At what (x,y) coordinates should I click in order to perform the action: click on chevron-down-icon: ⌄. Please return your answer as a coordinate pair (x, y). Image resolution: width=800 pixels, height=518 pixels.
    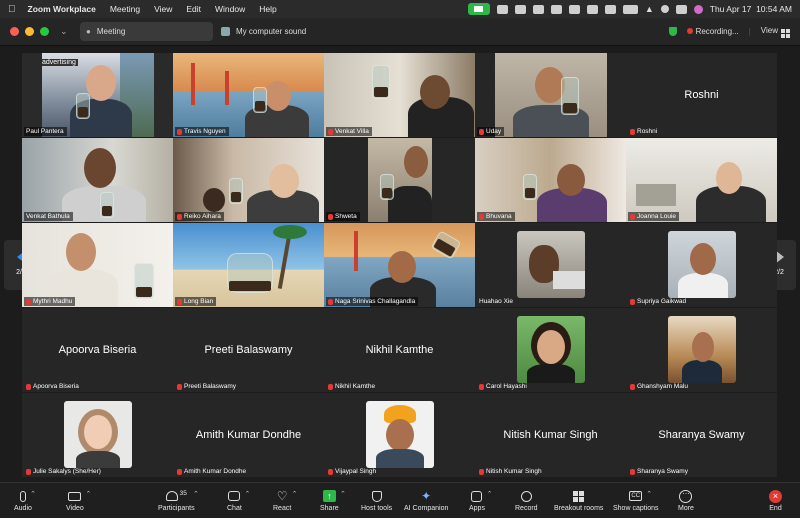
    Looking at the image, I should click on (64, 31).